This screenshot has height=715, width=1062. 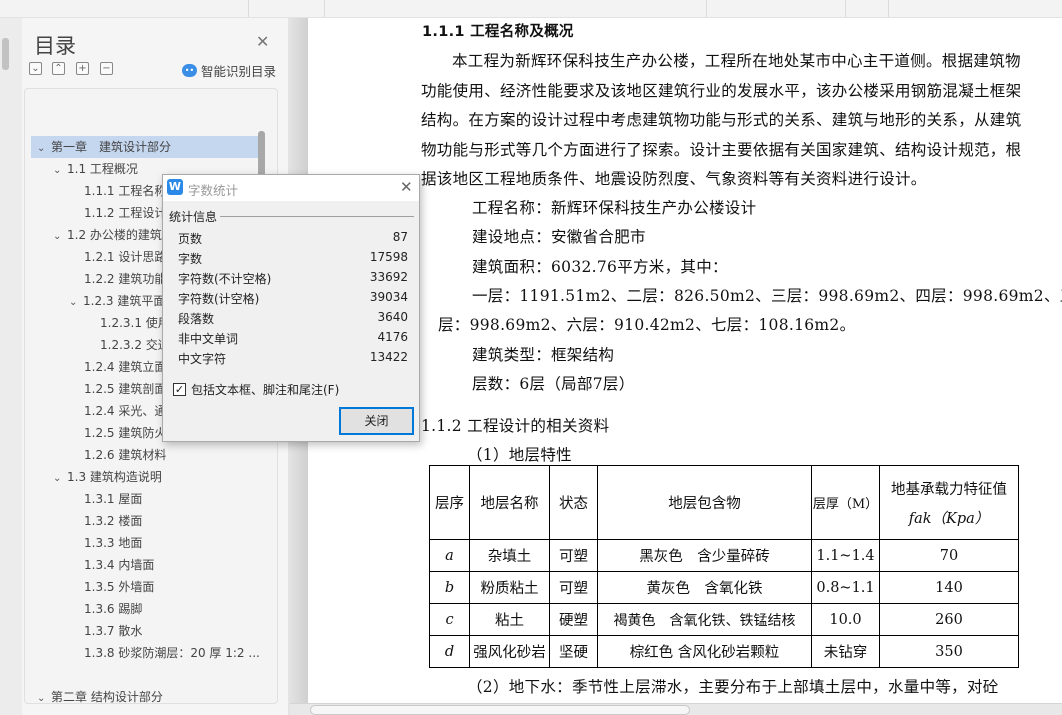 I want to click on stat-label: 字数, so click(x=190, y=259).